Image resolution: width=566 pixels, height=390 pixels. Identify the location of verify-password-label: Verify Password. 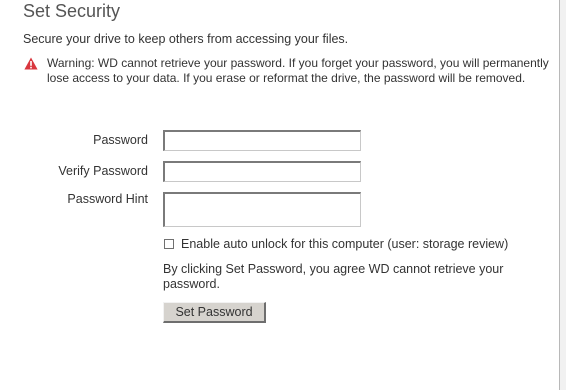
(103, 171).